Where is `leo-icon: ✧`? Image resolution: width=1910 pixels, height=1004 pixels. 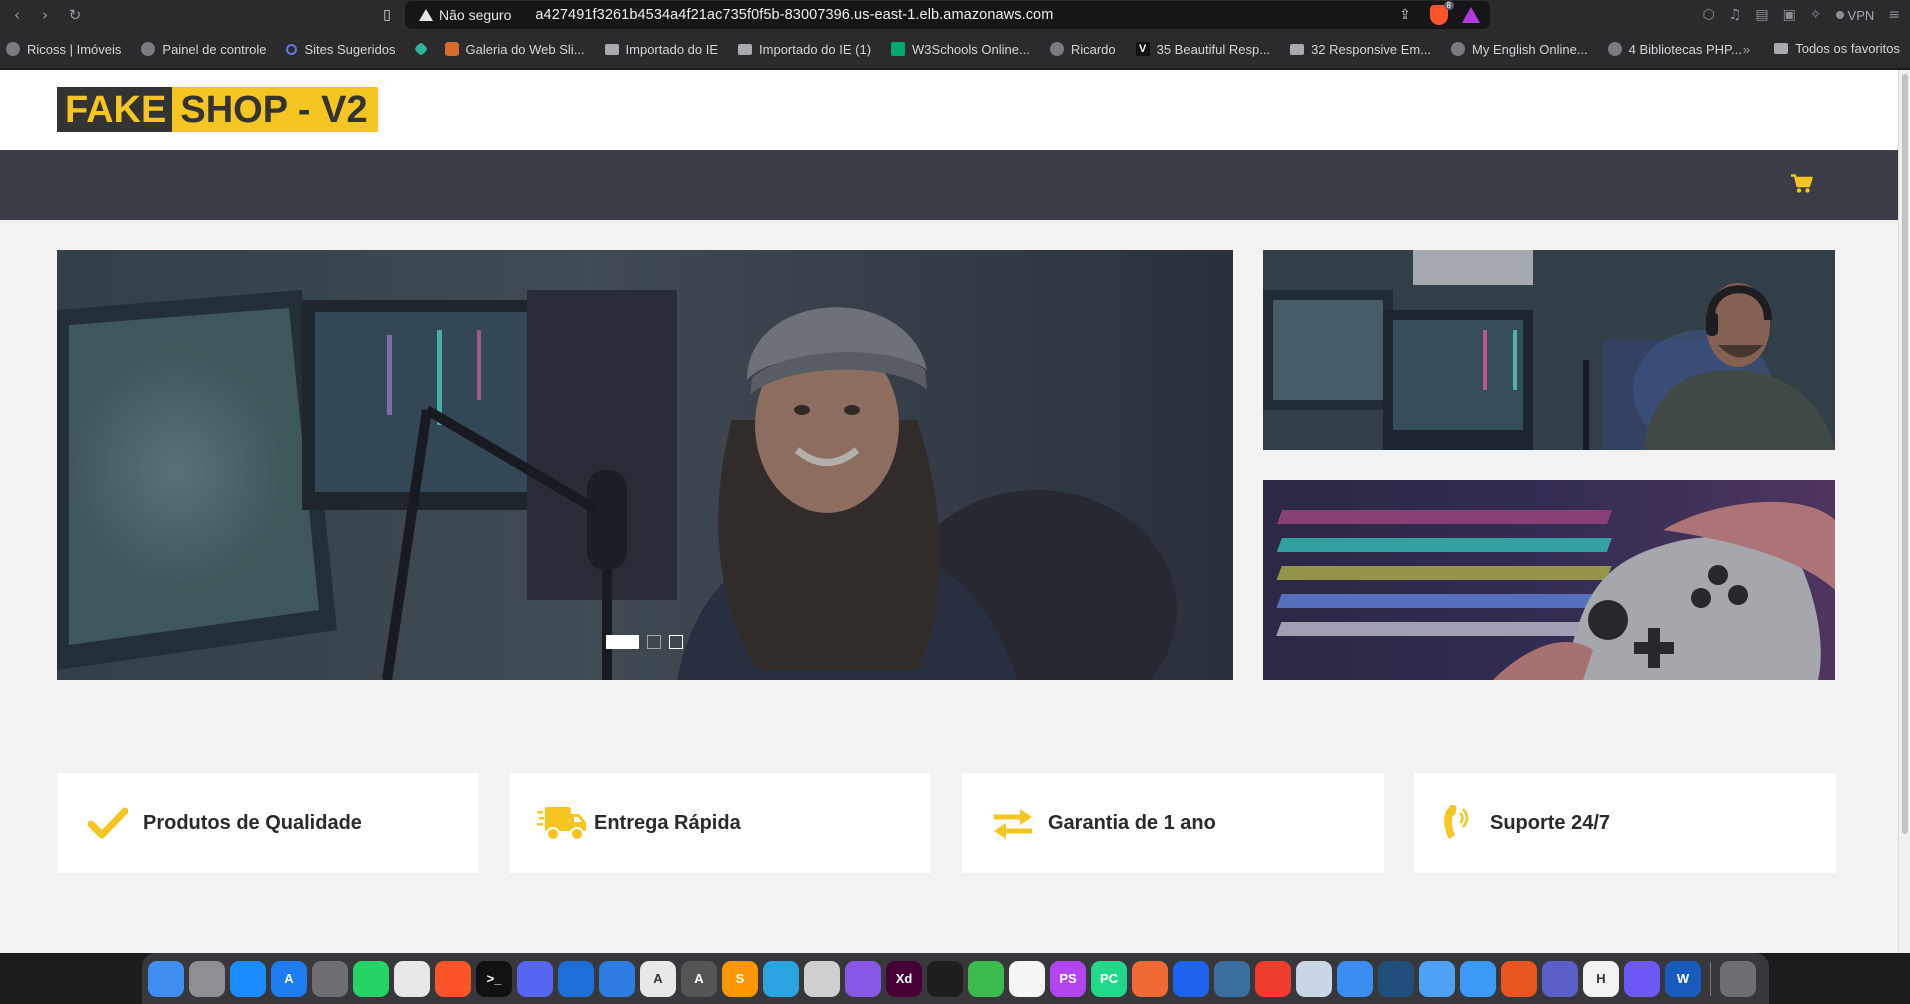 leo-icon: ✧ is located at coordinates (1816, 15).